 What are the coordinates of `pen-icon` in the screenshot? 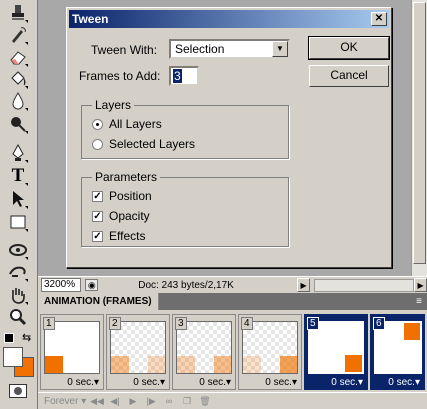 It's located at (18, 153).